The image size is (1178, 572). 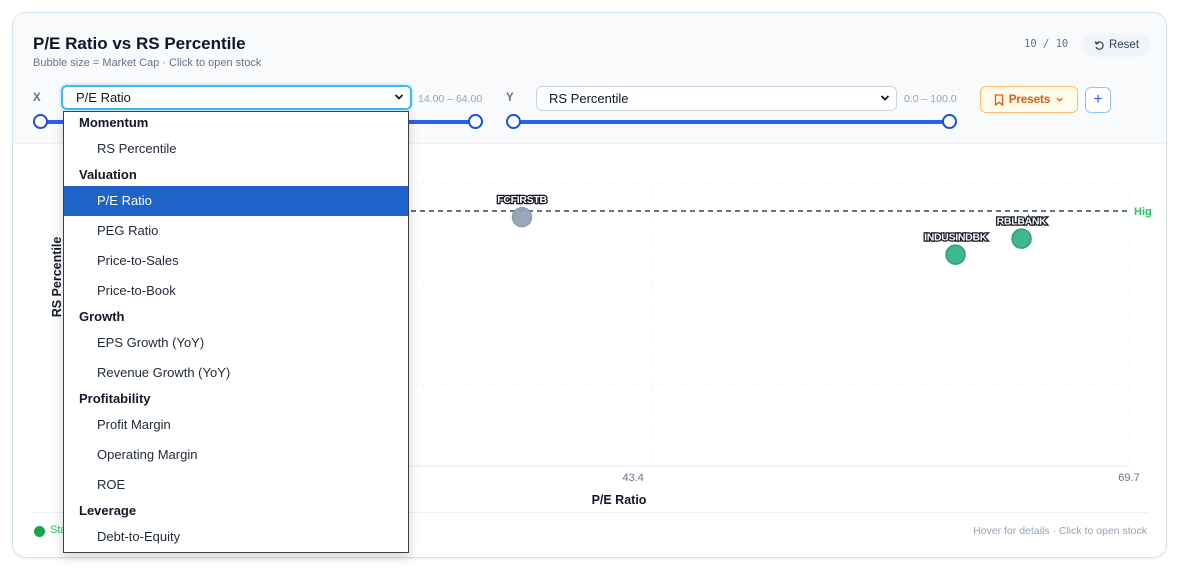 I want to click on data-point: INDUSINDBK, so click(x=956, y=247).